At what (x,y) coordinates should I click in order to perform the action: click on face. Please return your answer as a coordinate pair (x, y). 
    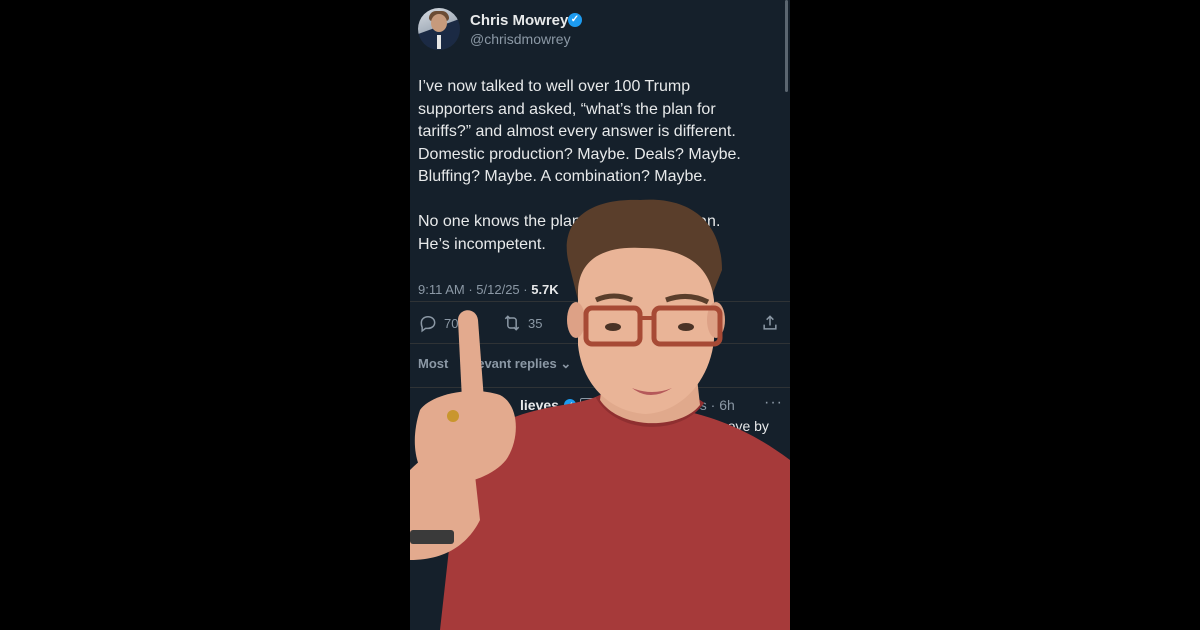
    Looking at the image, I should click on (646, 330).